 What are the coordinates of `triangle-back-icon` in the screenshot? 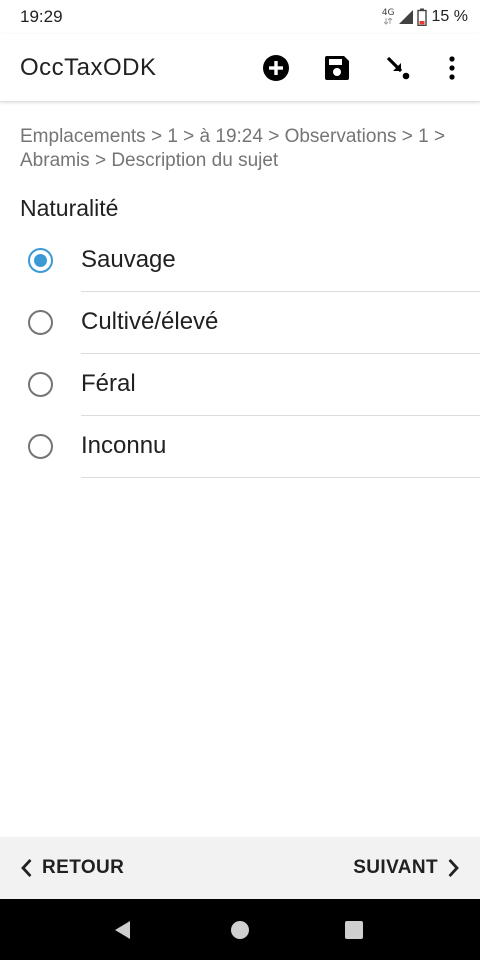 It's located at (122, 930).